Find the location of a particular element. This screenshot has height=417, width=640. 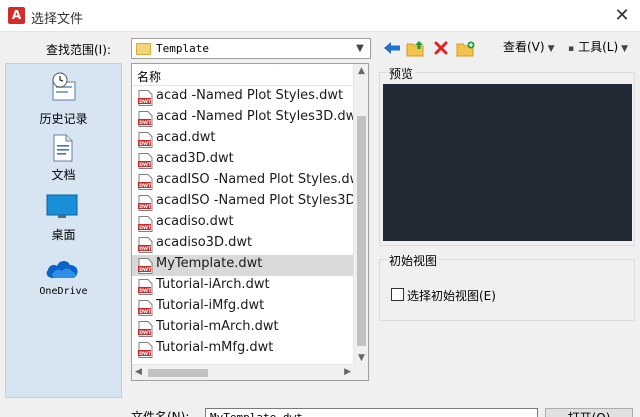

vertical-scrollbar: ▲ ▼ is located at coordinates (360, 214).